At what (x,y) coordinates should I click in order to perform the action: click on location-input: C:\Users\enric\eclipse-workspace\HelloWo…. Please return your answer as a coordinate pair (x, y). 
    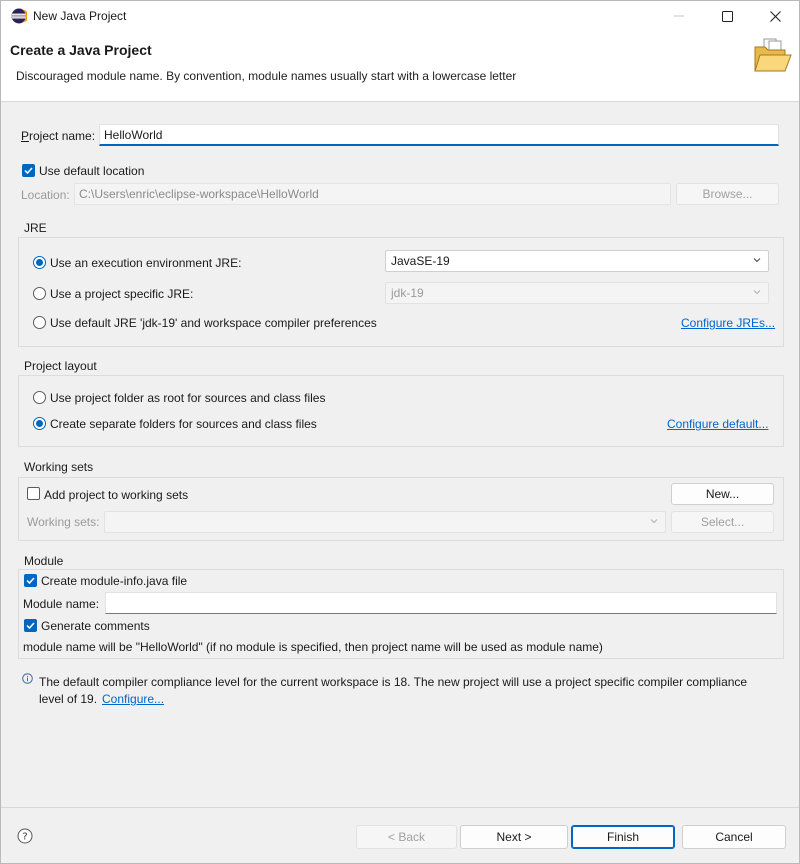
    Looking at the image, I should click on (372, 194).